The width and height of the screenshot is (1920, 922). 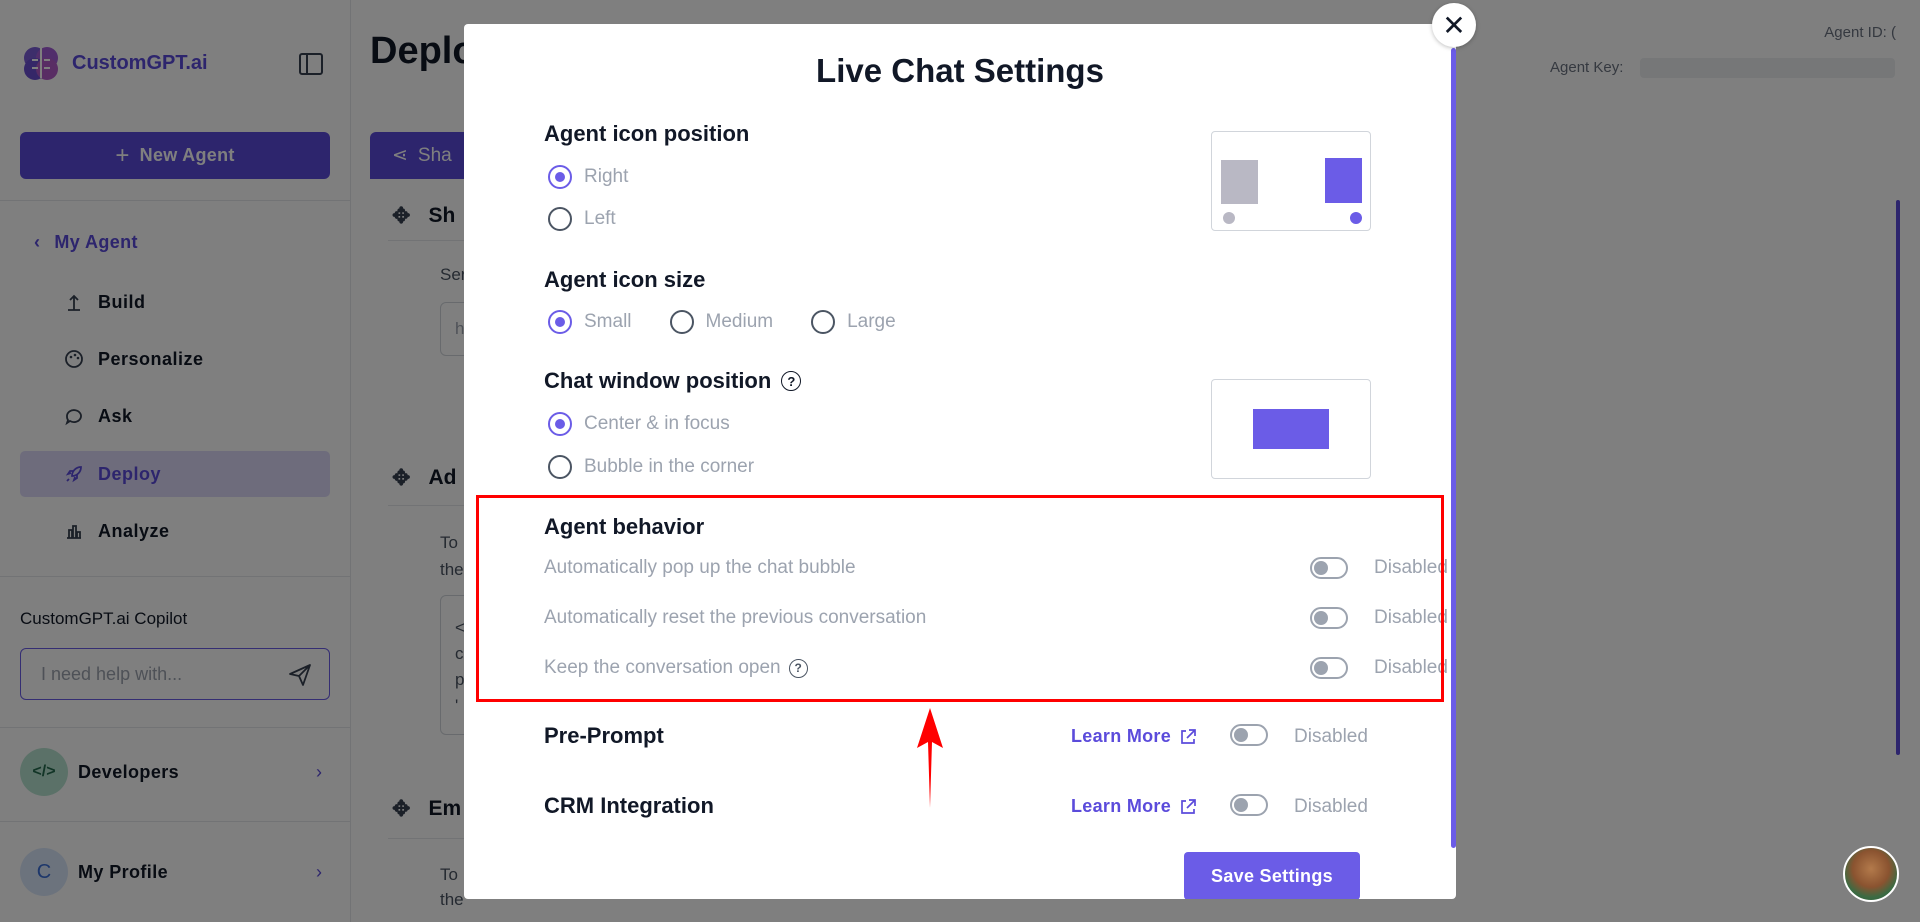 I want to click on pre-prompt-toggle, so click(x=1249, y=735).